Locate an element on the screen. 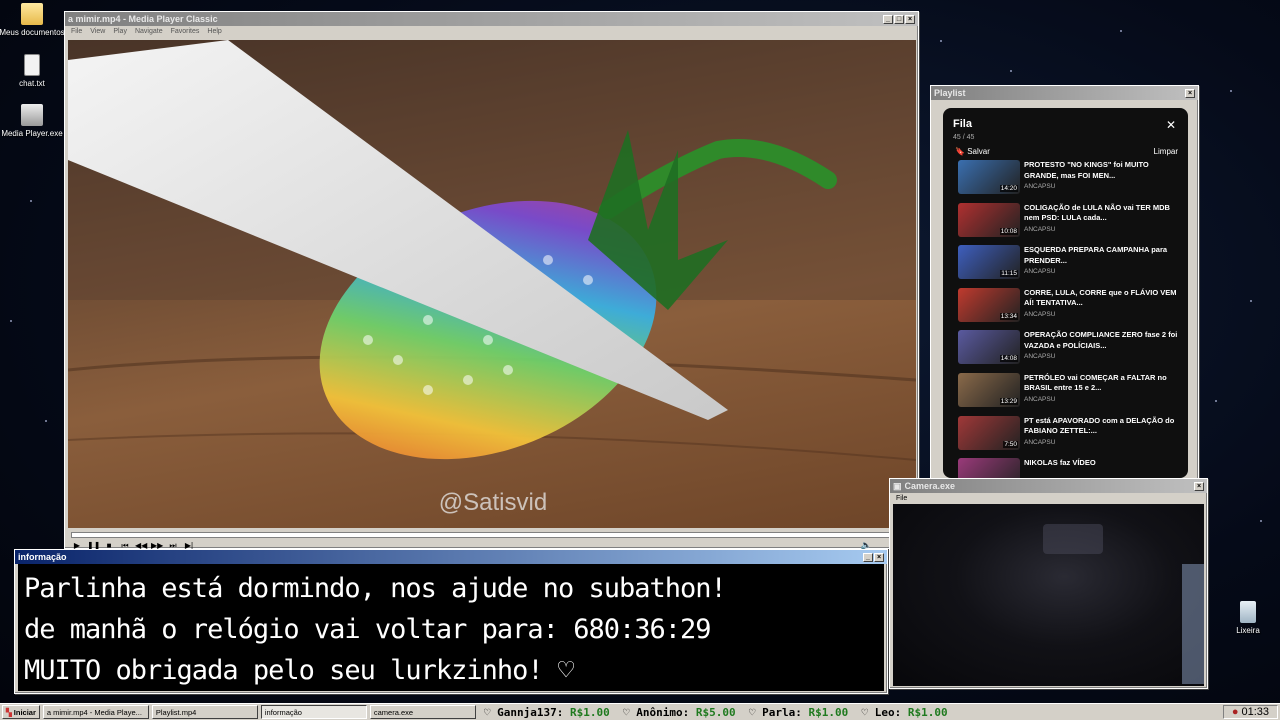 Image resolution: width=1280 pixels, height=720 pixels. menu-navigate: Navigate is located at coordinates (149, 32).